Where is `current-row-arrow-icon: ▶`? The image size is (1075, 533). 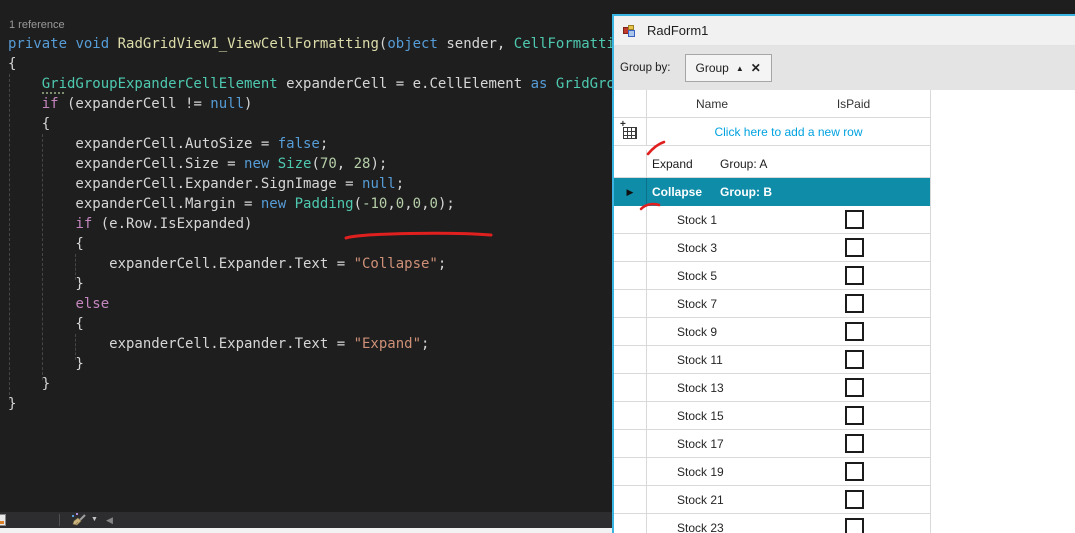 current-row-arrow-icon: ▶ is located at coordinates (630, 191).